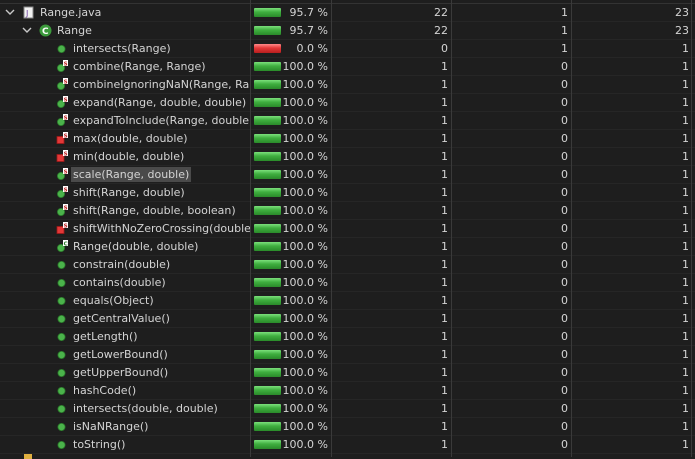 The width and height of the screenshot is (695, 459). I want to click on method-name: equals(Object), so click(113, 300).